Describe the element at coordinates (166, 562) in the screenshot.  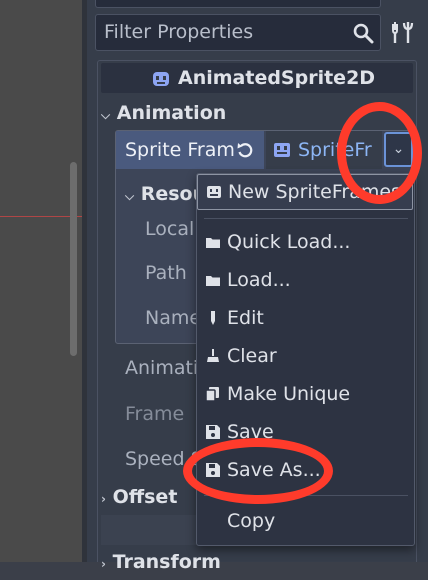
I see `section-transform-label: Transform` at that location.